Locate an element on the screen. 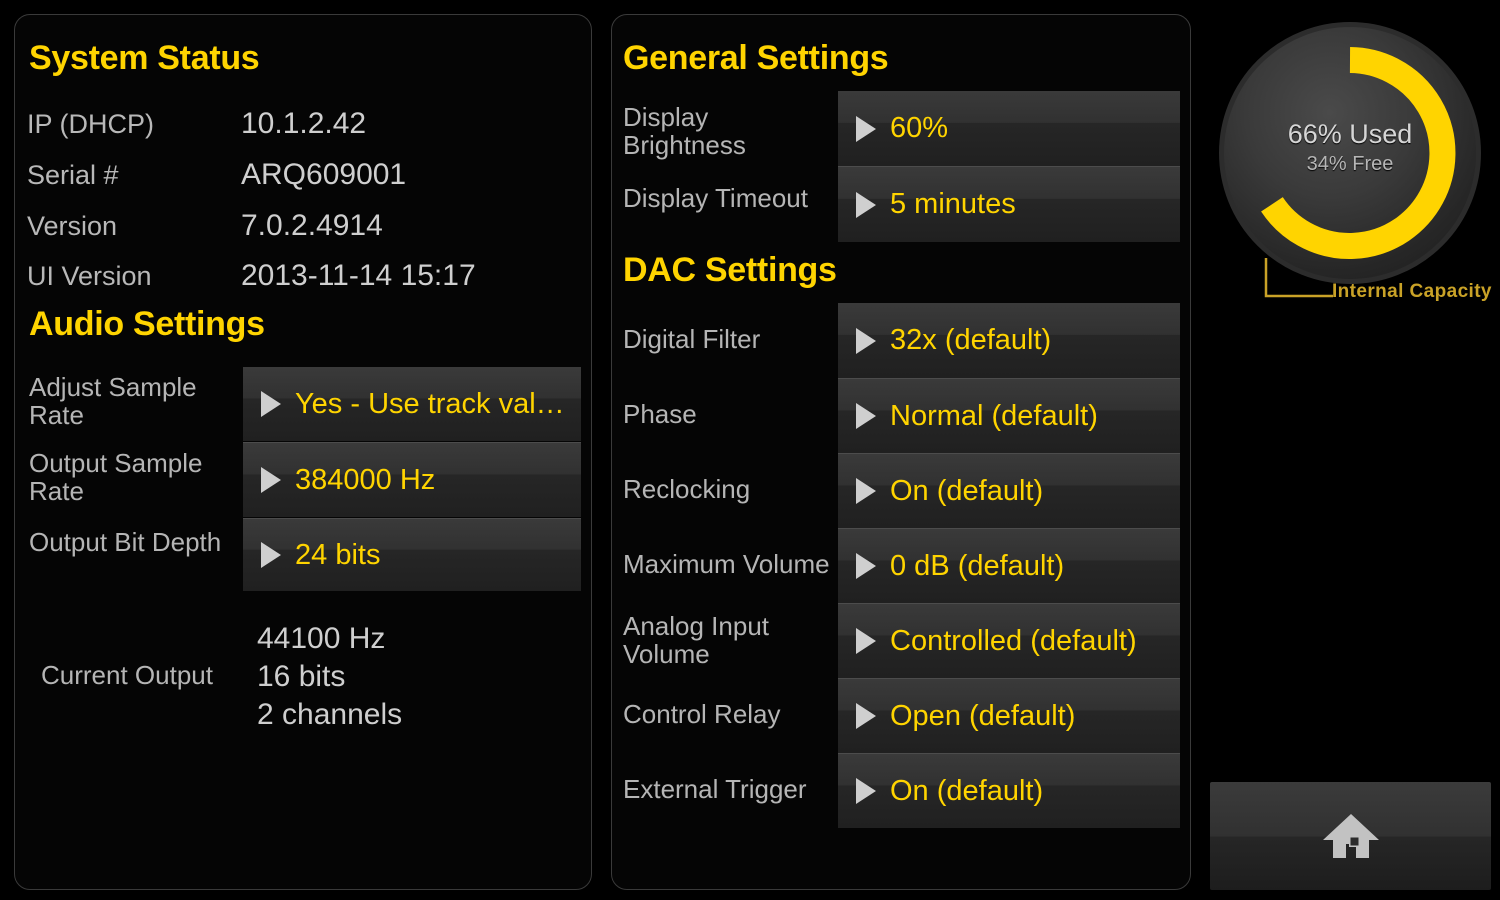 This screenshot has width=1500, height=900. setting-label-maximum-volume: Maximum Volume is located at coordinates (726, 564).